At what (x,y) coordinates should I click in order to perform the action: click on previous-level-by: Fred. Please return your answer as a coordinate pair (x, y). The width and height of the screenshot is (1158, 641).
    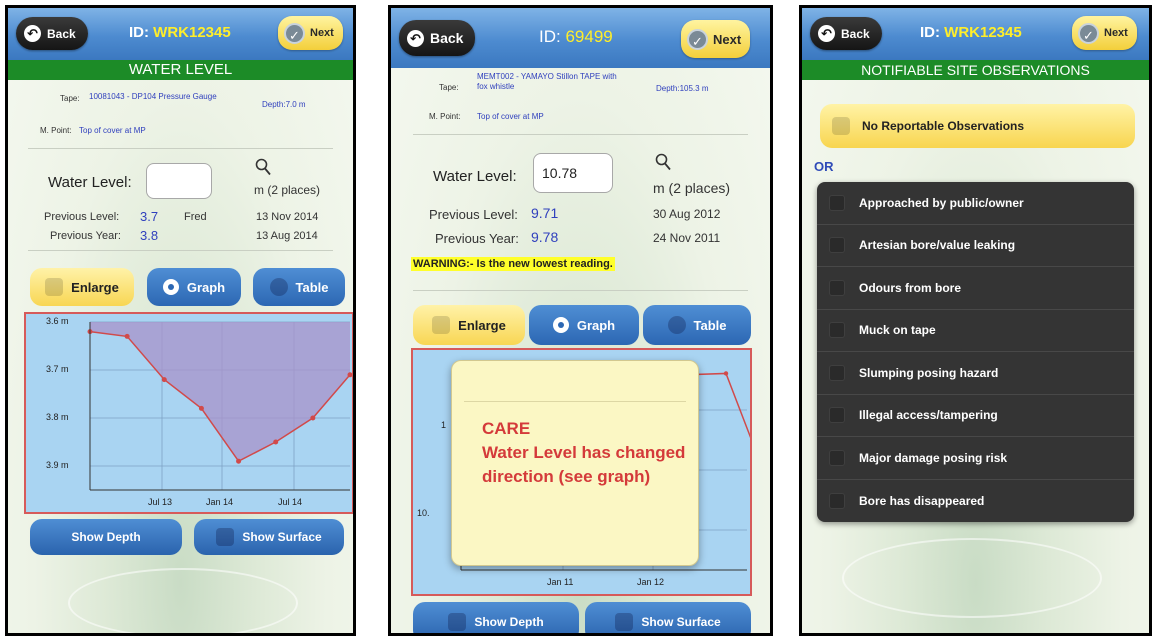
    Looking at the image, I should click on (195, 217).